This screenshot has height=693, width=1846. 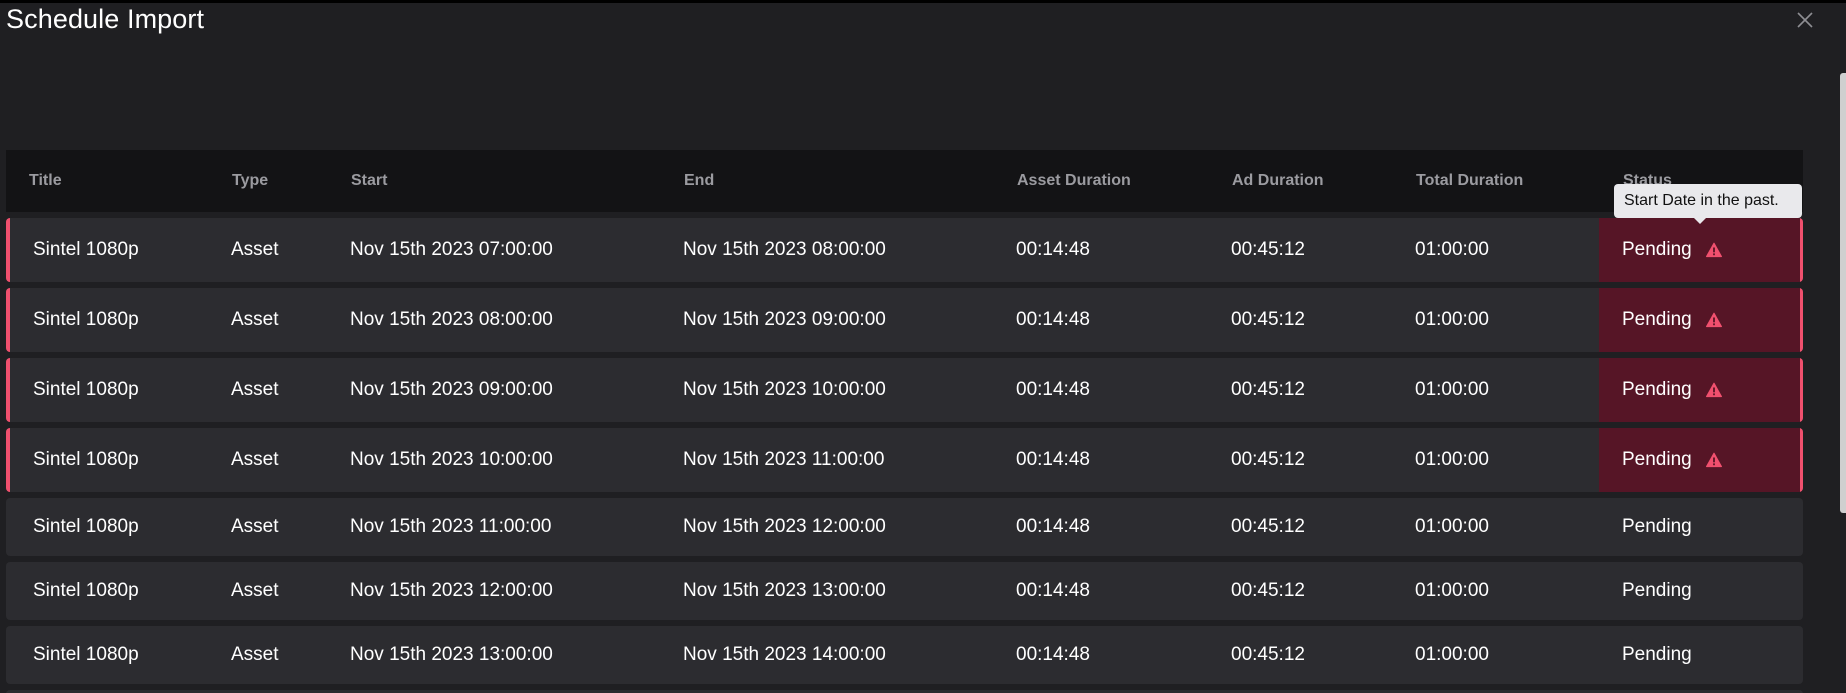 I want to click on cell-start: Nov 15th 2023 13:00:00, so click(x=451, y=654).